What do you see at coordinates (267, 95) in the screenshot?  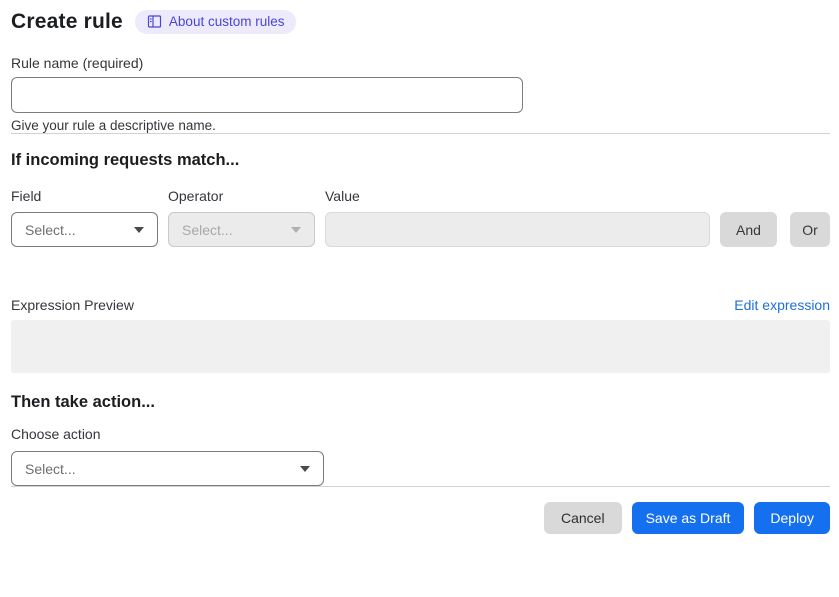 I see `rule-name-input` at bounding box center [267, 95].